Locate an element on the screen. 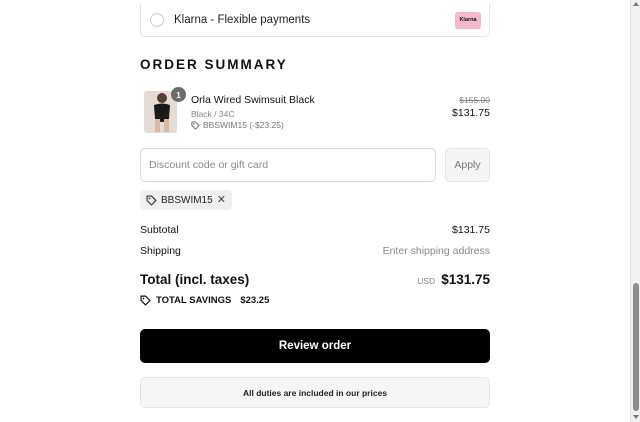 This screenshot has width=640, height=422. product-discount: BBSWIM15 (-$23.25) is located at coordinates (237, 125).